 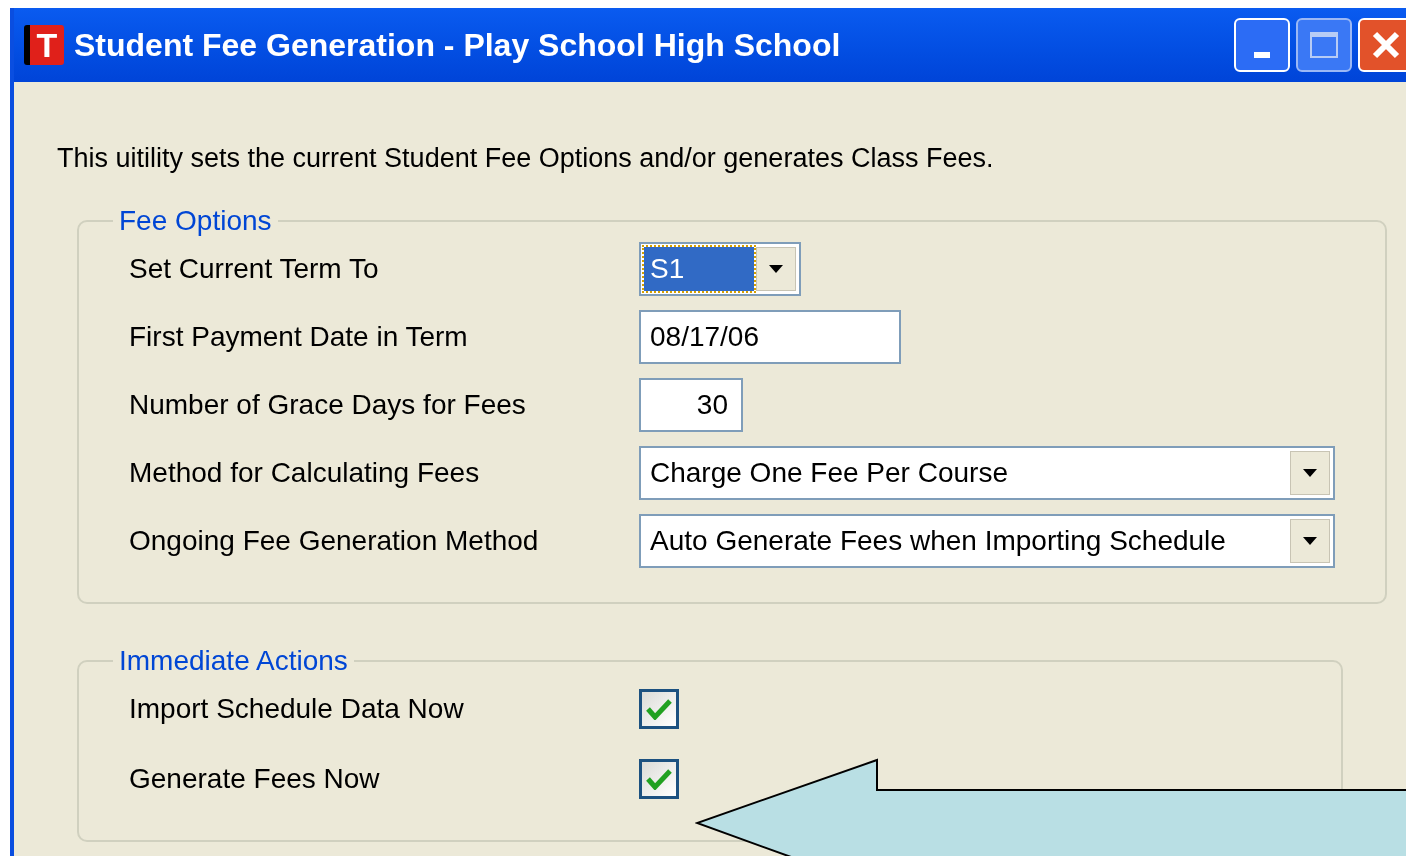 I want to click on minimize-icon, so click(x=1262, y=55).